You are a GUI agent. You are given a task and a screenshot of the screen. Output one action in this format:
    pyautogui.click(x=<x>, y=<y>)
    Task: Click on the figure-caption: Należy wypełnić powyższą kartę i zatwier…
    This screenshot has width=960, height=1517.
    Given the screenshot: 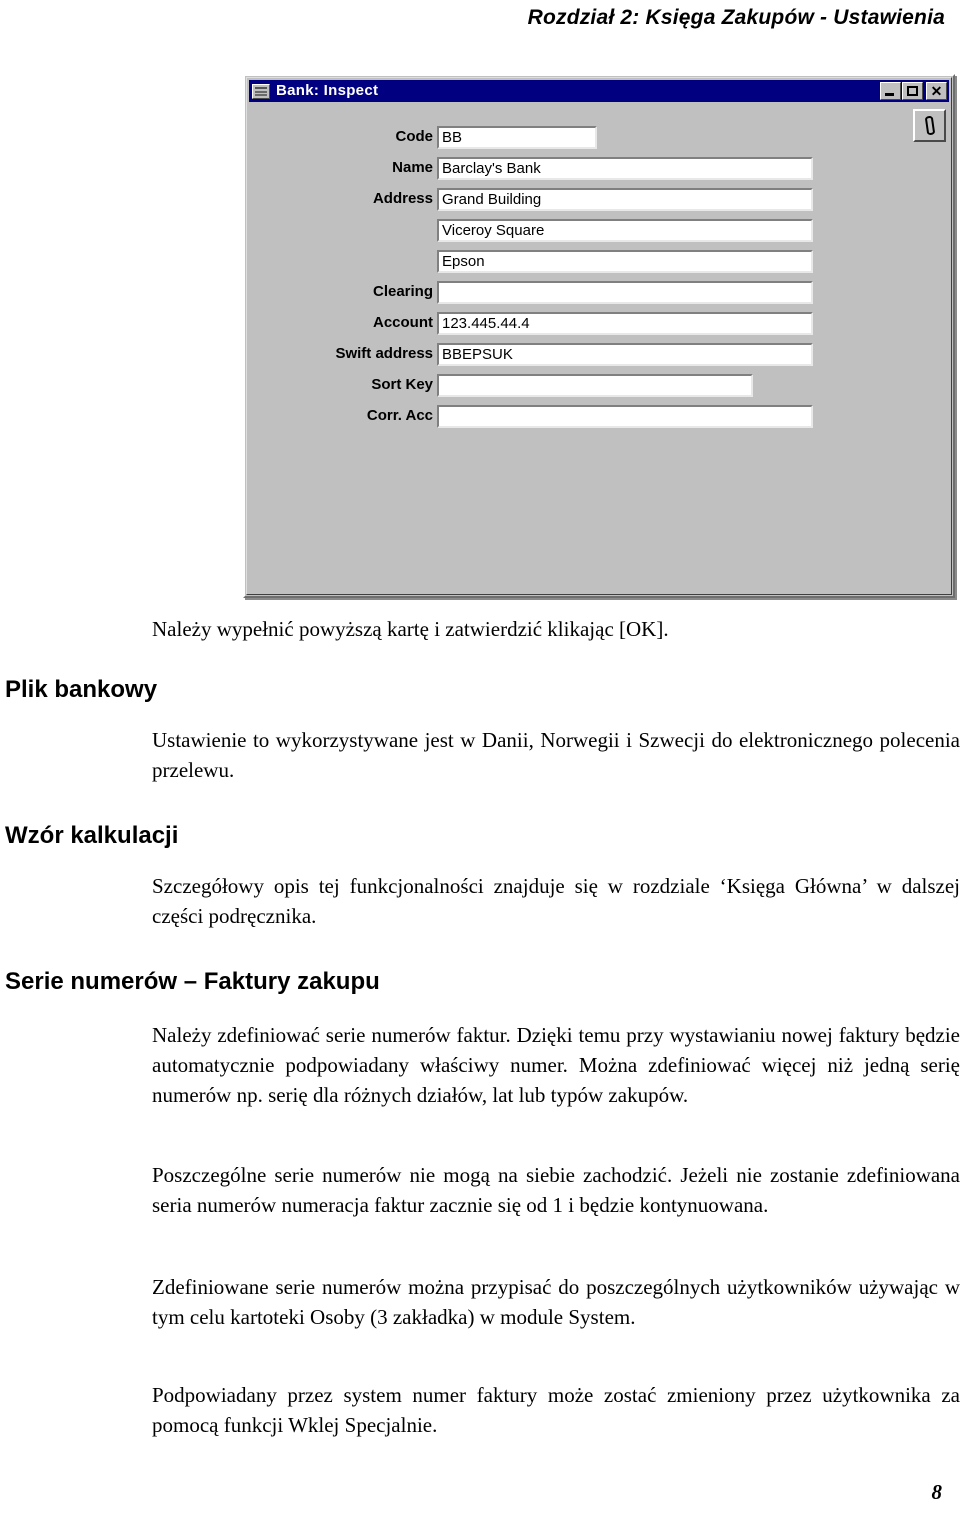 What is the action you would take?
    pyautogui.click(x=410, y=629)
    